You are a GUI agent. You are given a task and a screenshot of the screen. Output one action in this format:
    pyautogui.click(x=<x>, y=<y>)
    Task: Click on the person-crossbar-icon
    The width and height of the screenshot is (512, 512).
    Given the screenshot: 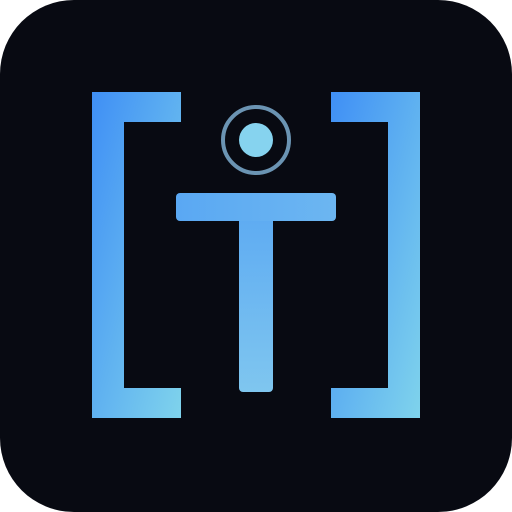 What is the action you would take?
    pyautogui.click(x=256, y=207)
    